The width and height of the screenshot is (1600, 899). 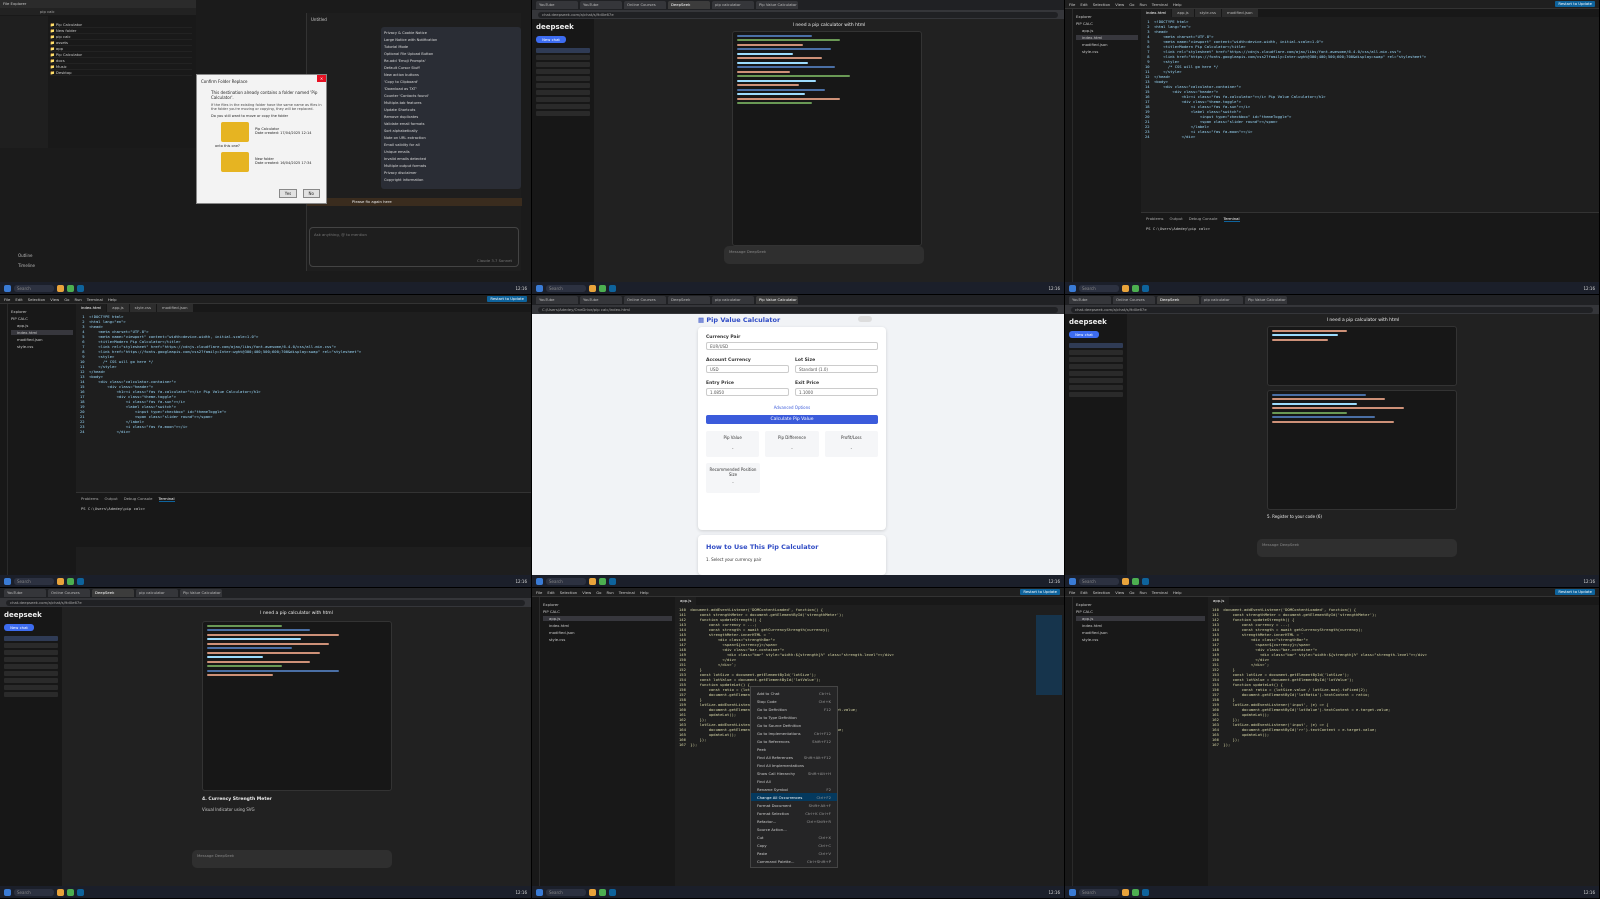 I want to click on advanced-options-link: Advanced Options, so click(x=792, y=407).